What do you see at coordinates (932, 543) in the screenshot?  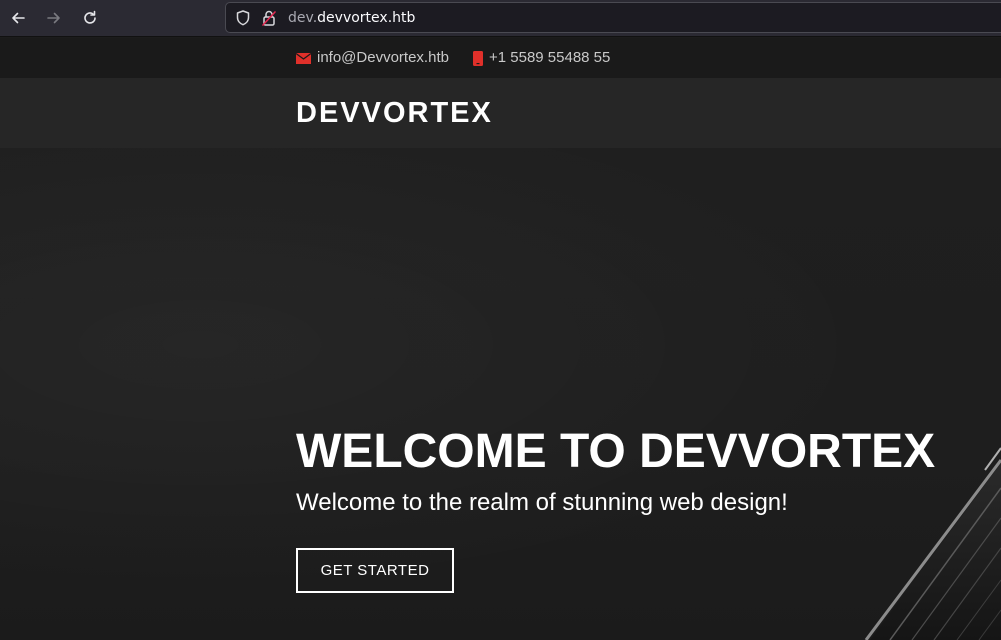 I see `building-graphic` at bounding box center [932, 543].